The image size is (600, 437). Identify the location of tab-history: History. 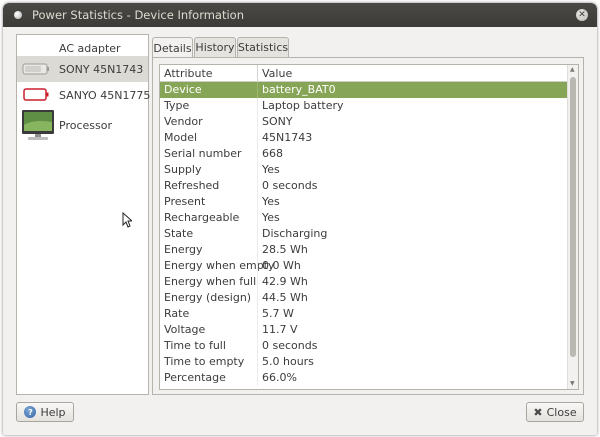
(215, 47).